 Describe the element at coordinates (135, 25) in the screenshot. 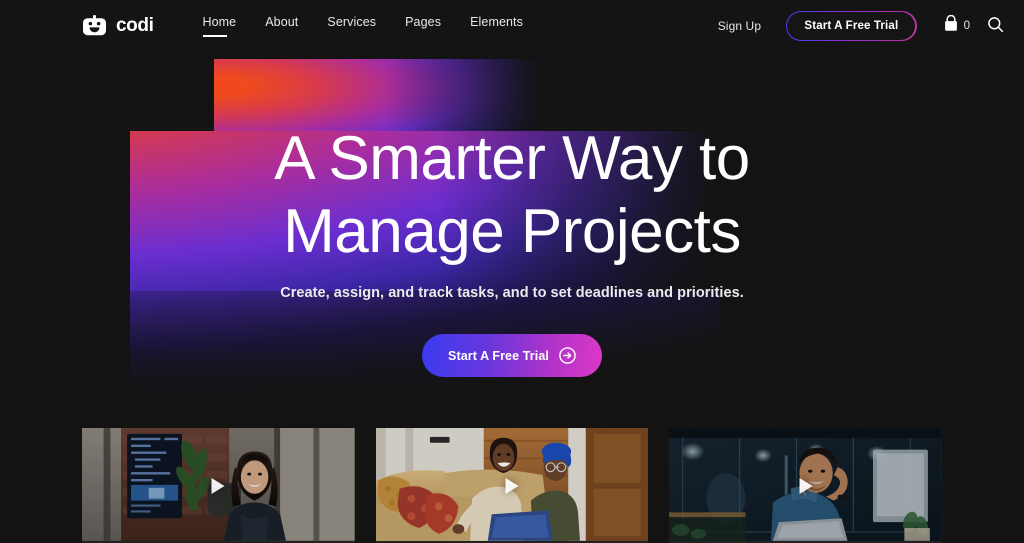

I see `logo-text: codi` at that location.